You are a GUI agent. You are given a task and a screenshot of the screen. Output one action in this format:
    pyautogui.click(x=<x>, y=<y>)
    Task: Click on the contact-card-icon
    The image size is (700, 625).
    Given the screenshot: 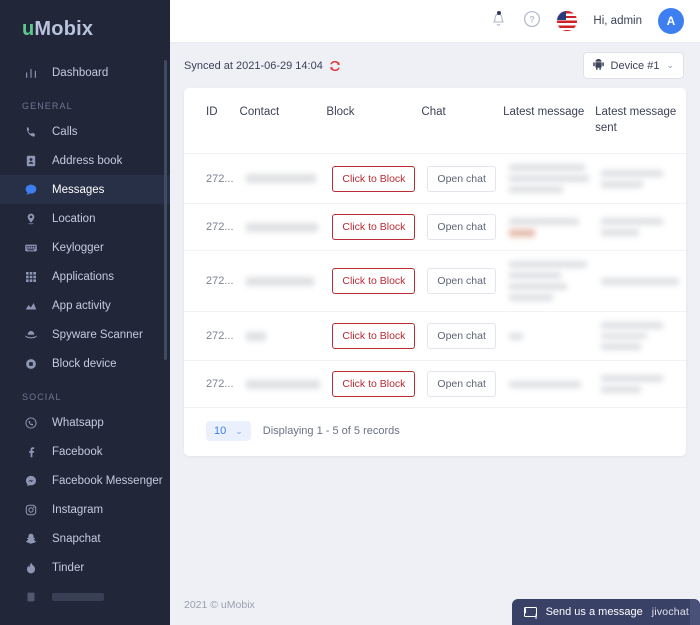 What is the action you would take?
    pyautogui.click(x=30, y=161)
    